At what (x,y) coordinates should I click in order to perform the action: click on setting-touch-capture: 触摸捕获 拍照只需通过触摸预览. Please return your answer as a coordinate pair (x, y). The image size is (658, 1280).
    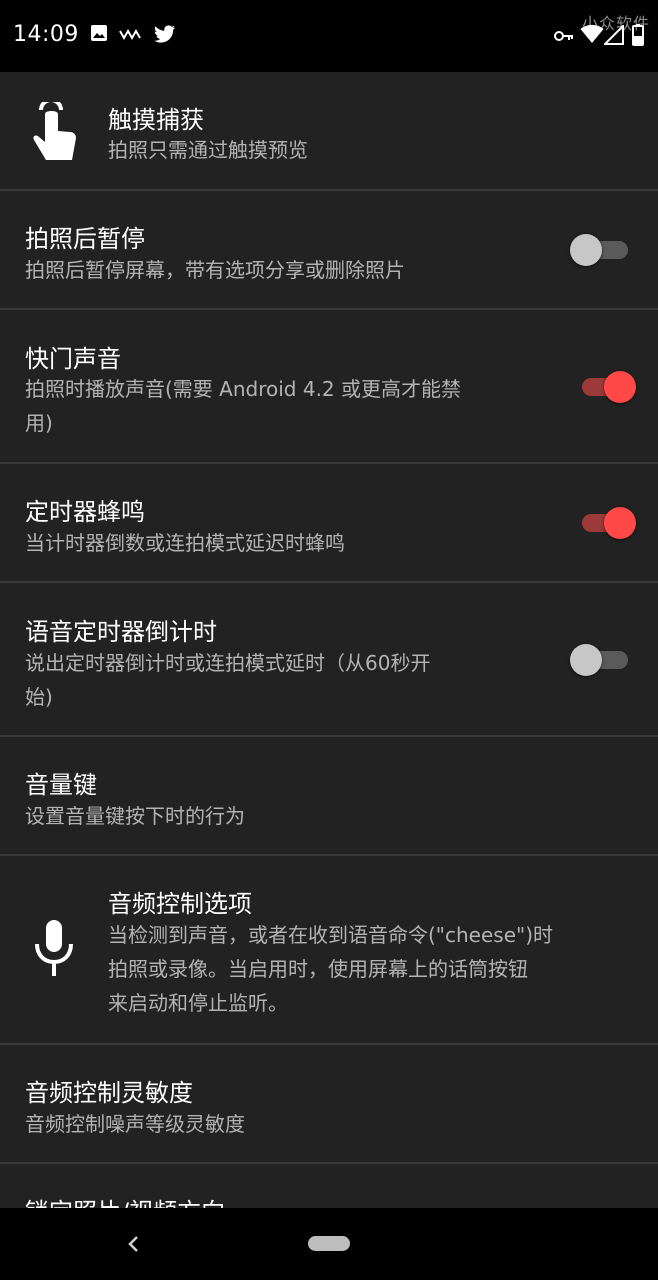
    Looking at the image, I should click on (329, 131).